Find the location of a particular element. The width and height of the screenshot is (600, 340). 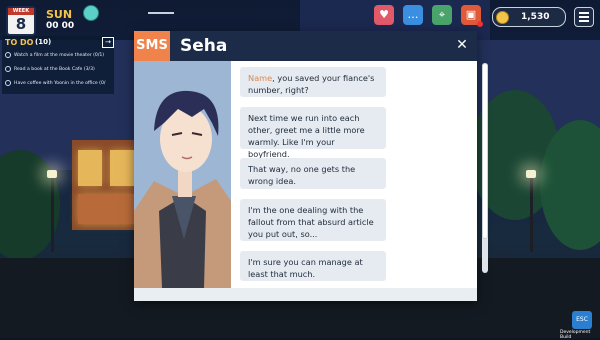

todo-item: Read a book at the Book Cafe (3/3) is located at coordinates (50, 69).